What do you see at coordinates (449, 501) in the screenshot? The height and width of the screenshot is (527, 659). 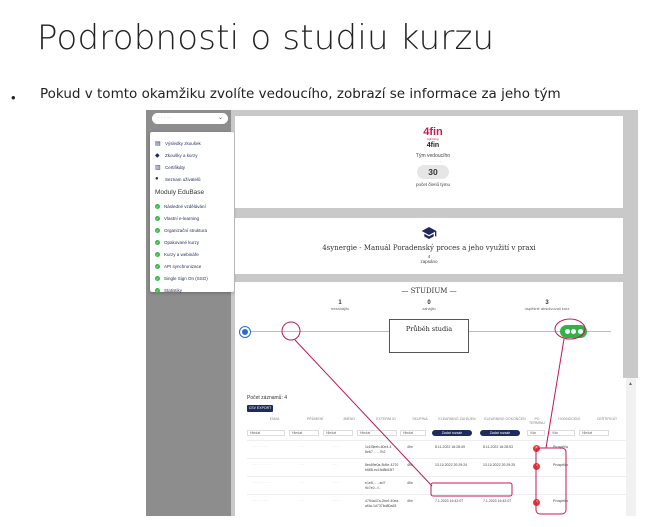 I see `cell-started: 7.1.2023 16:42:07` at bounding box center [449, 501].